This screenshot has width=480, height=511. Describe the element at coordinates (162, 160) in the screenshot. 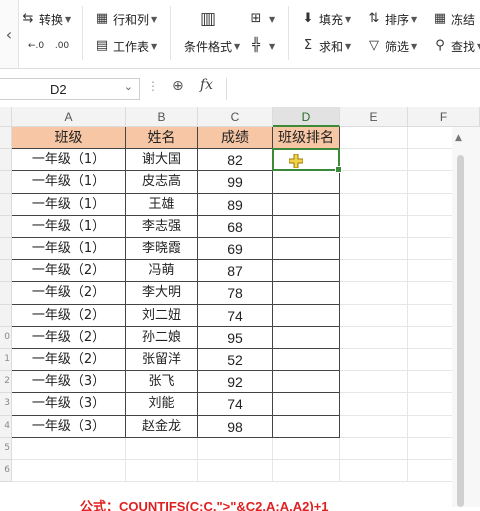

I see `table-cell: 谢大国` at that location.